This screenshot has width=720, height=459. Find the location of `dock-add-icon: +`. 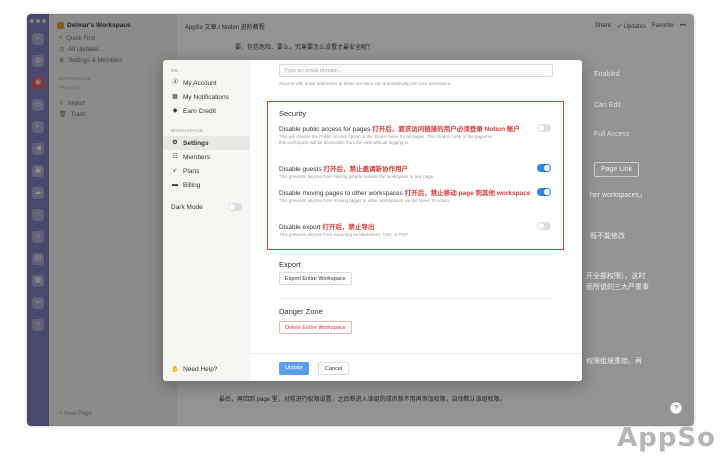

dock-add-icon: + is located at coordinates (38, 325).